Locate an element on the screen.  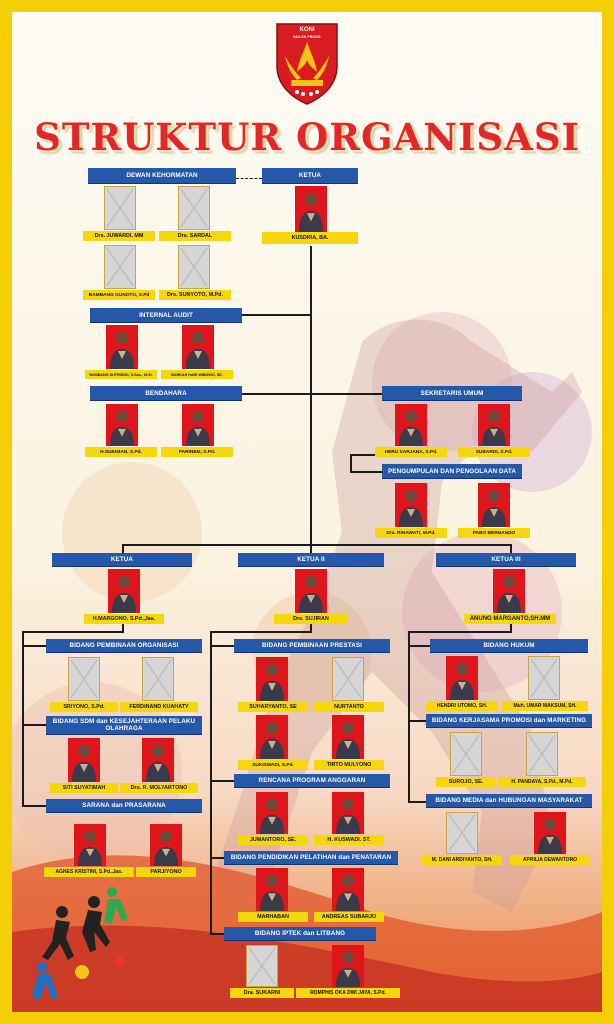
name-suharyanto: SUHARYANTO, SE is located at coordinates (273, 707).